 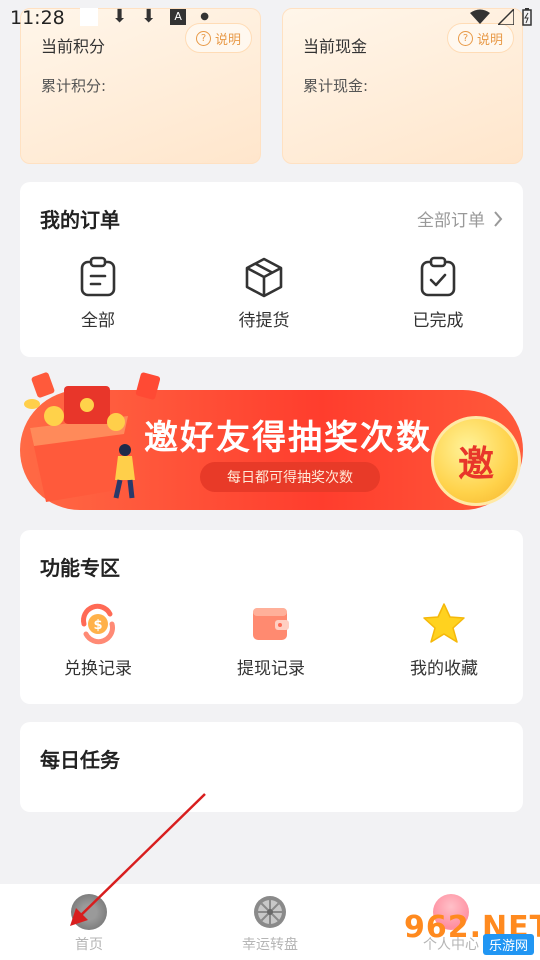 I want to click on tab-lucky-wheel-label: 幸运转盘, so click(x=270, y=945).